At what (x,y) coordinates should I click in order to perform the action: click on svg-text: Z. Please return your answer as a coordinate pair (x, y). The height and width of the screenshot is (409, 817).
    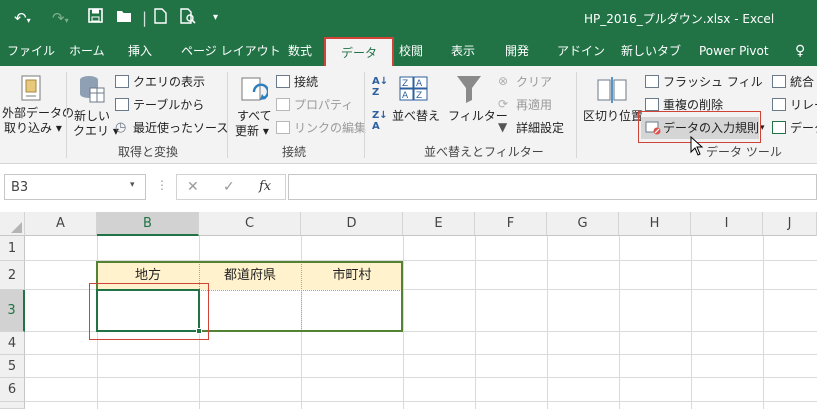
    Looking at the image, I should click on (419, 96).